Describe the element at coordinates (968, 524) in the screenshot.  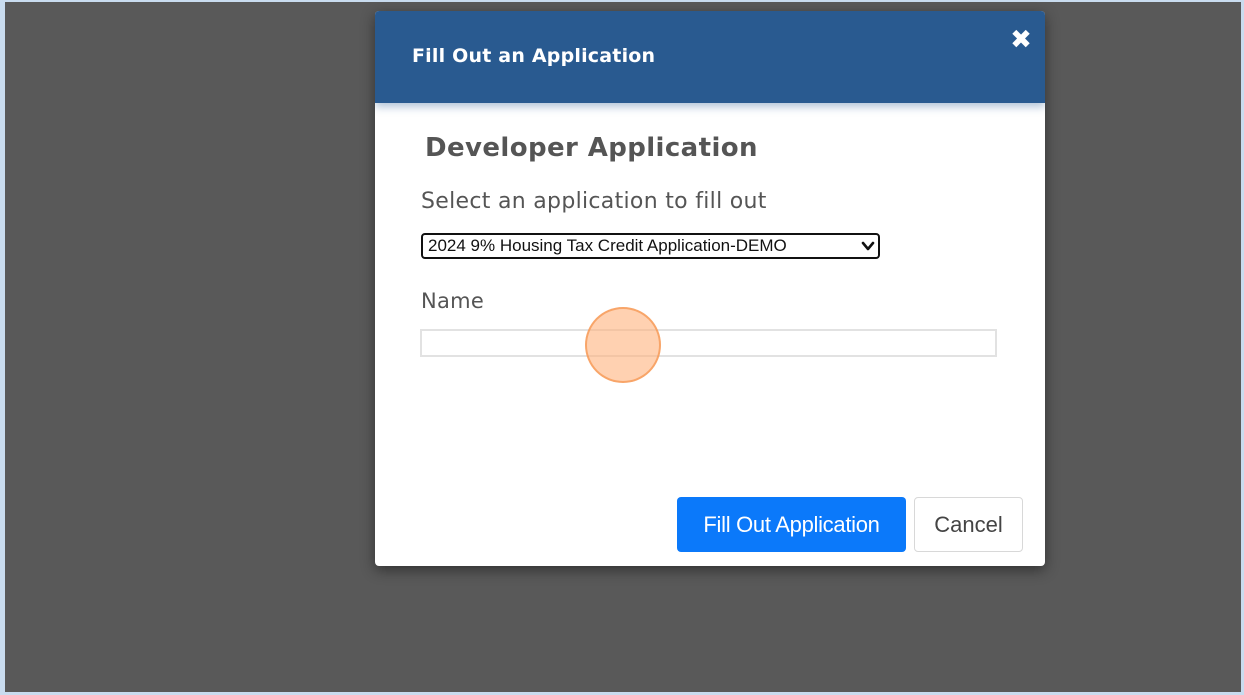
I see `cancel-button: Cancel` at that location.